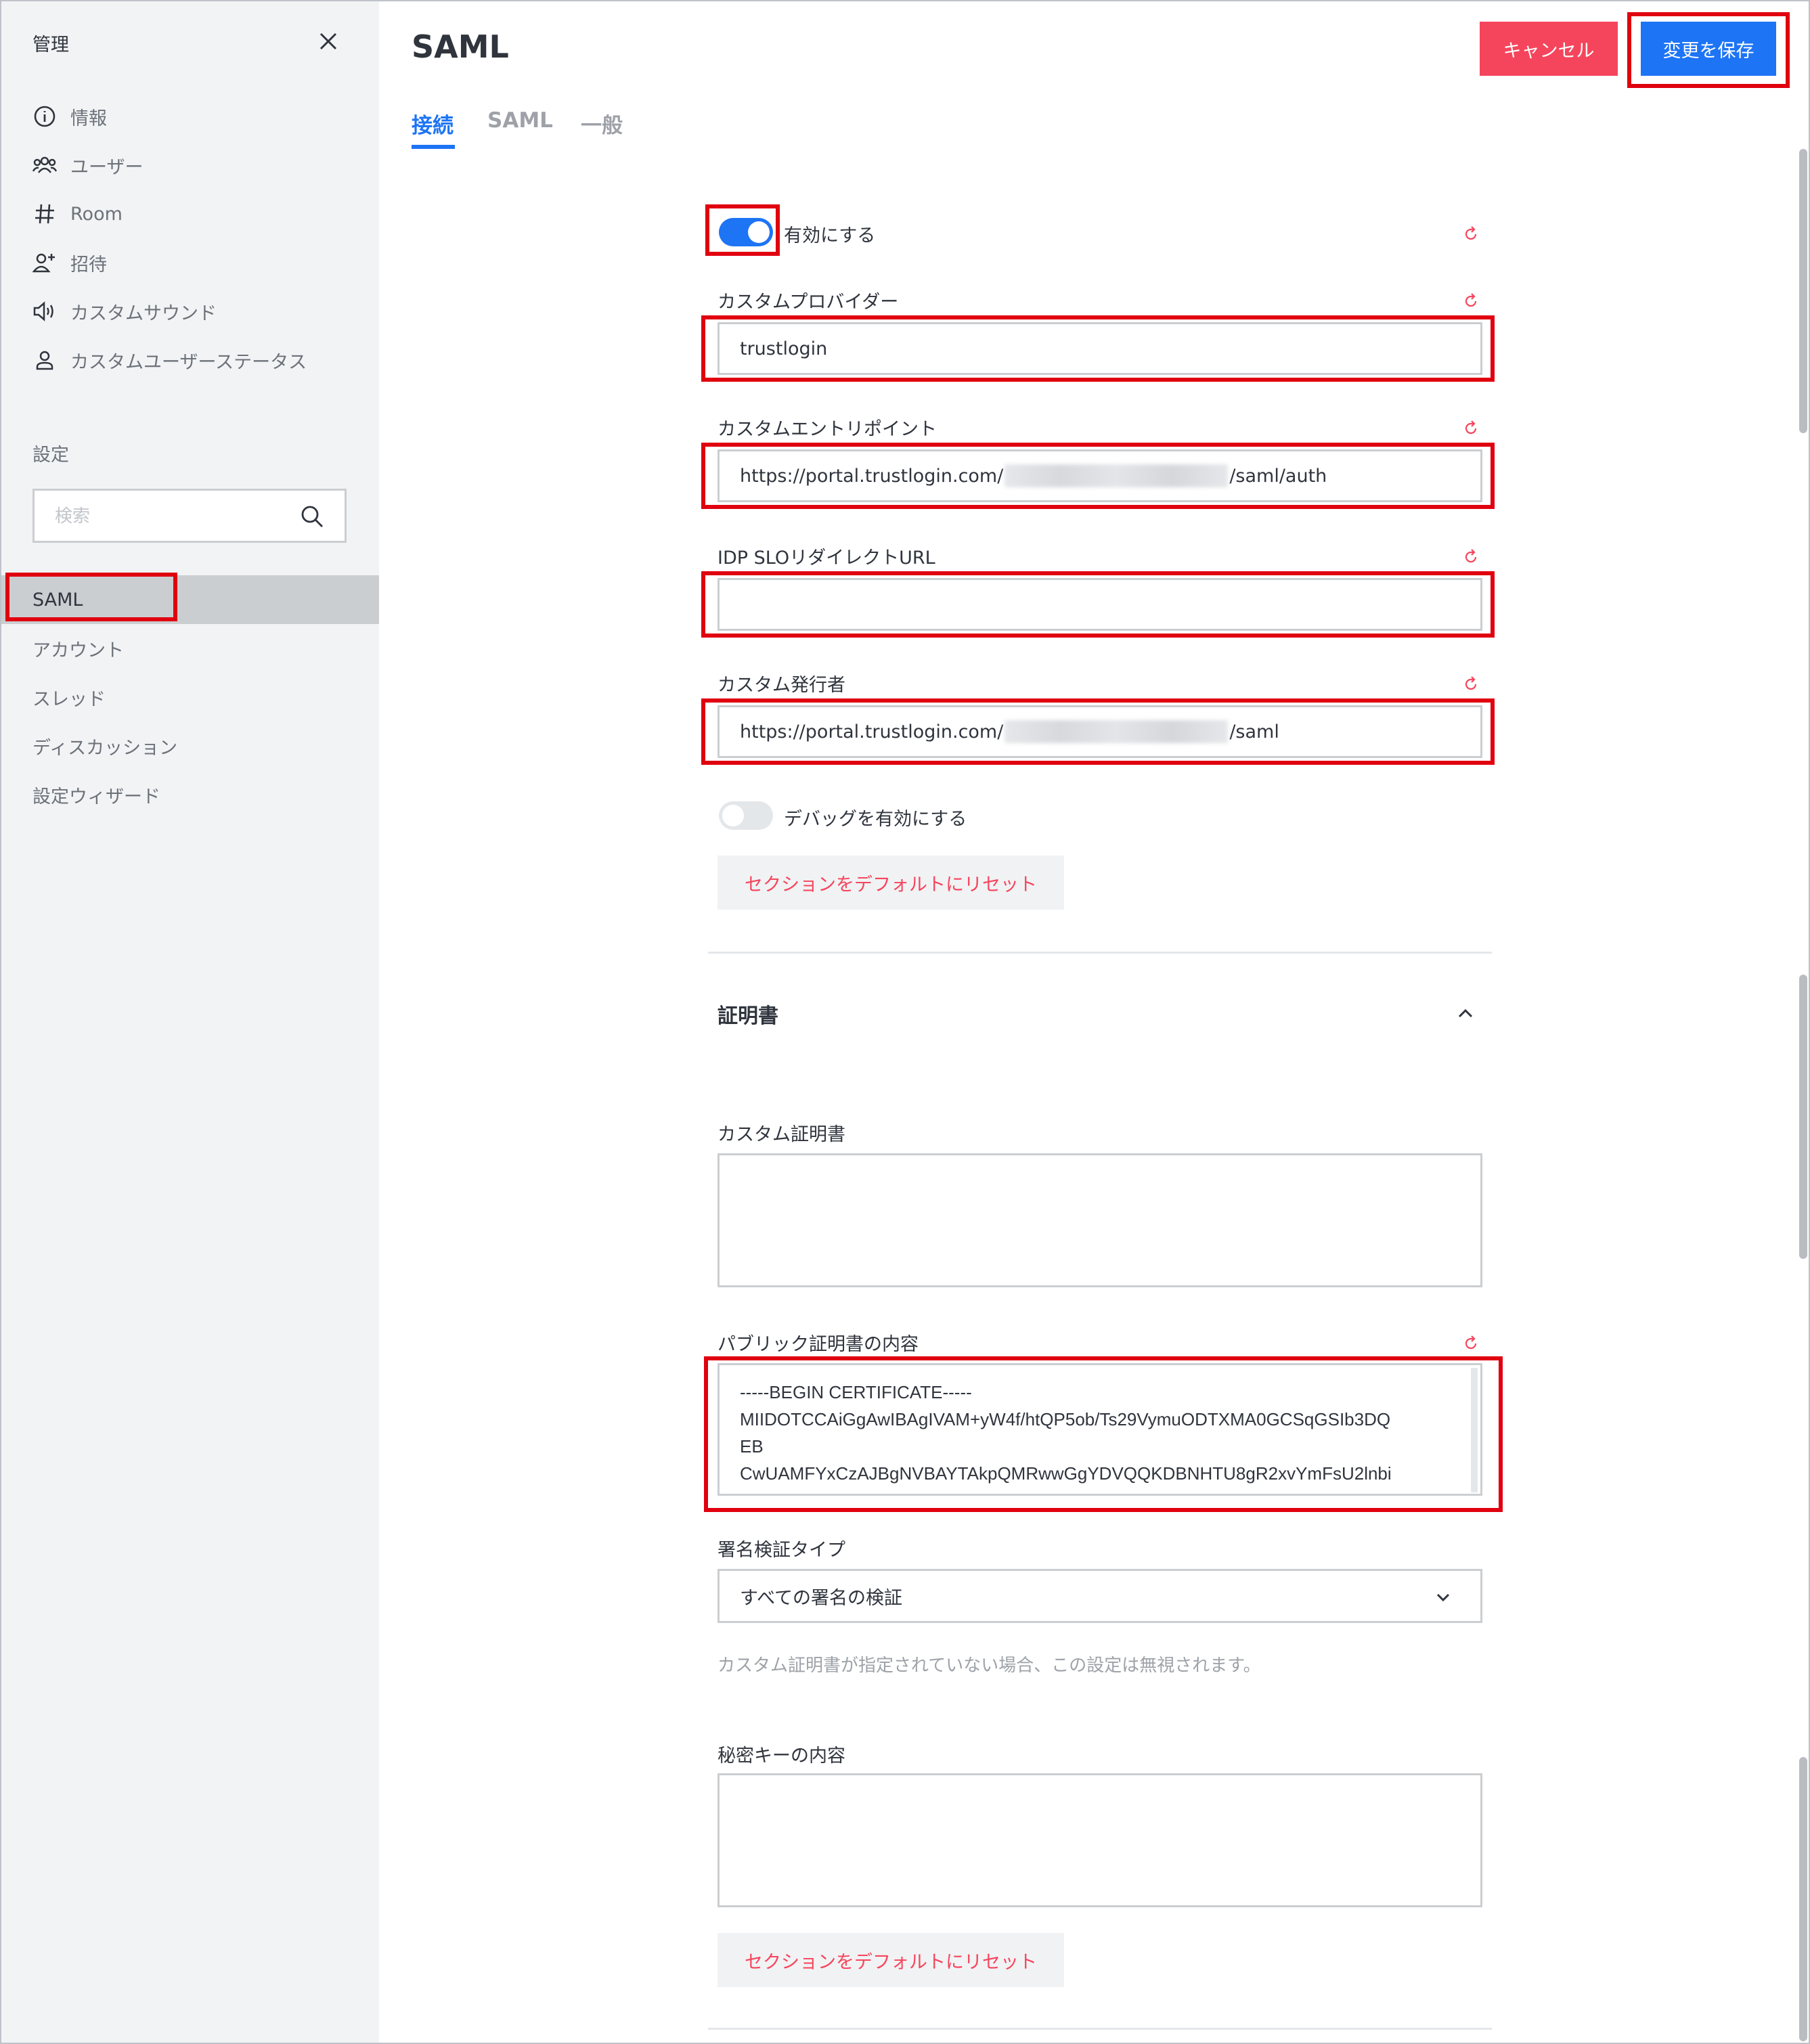 This screenshot has width=1810, height=2044. Describe the element at coordinates (746, 815) in the screenshot. I see `debug-toggle` at that location.